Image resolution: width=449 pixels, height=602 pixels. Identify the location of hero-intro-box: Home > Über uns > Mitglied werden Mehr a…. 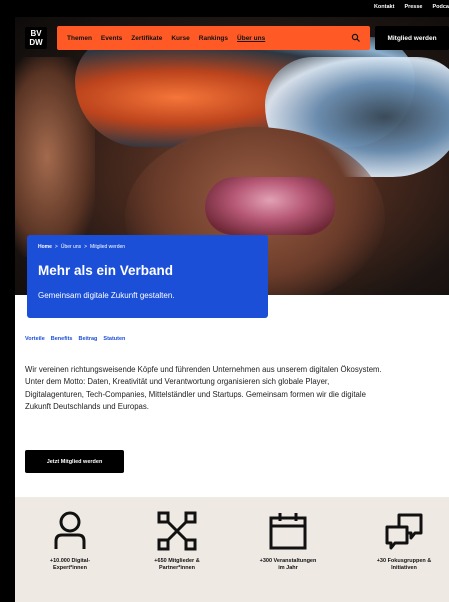
(147, 276).